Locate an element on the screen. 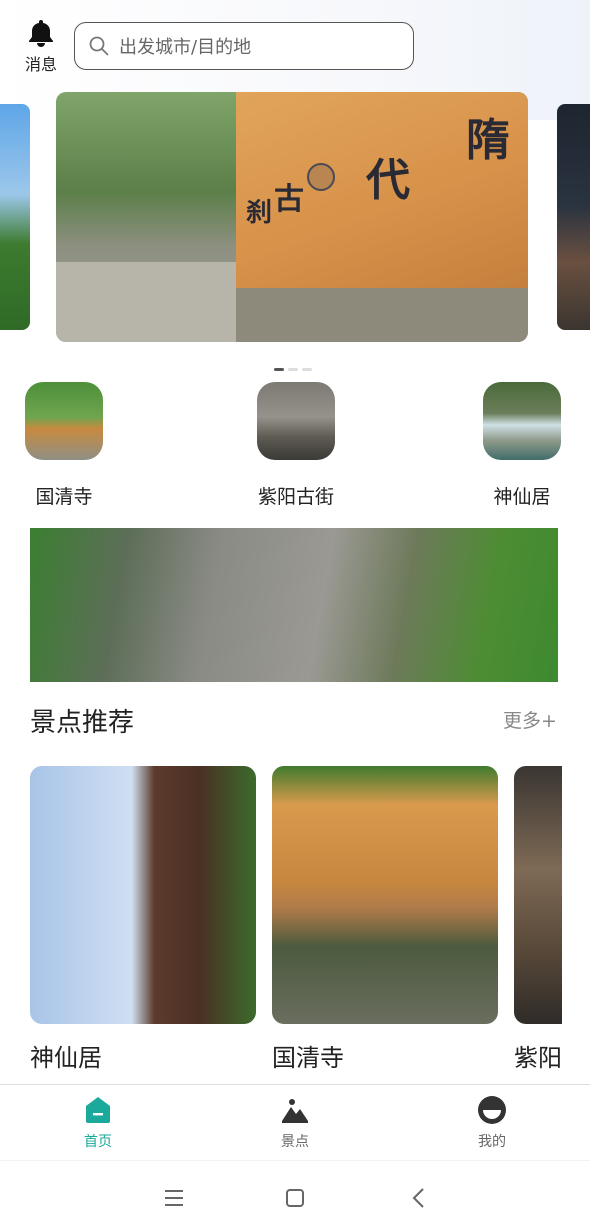 Image resolution: width=590 pixels, height=1232 pixels. search-bar is located at coordinates (244, 46).